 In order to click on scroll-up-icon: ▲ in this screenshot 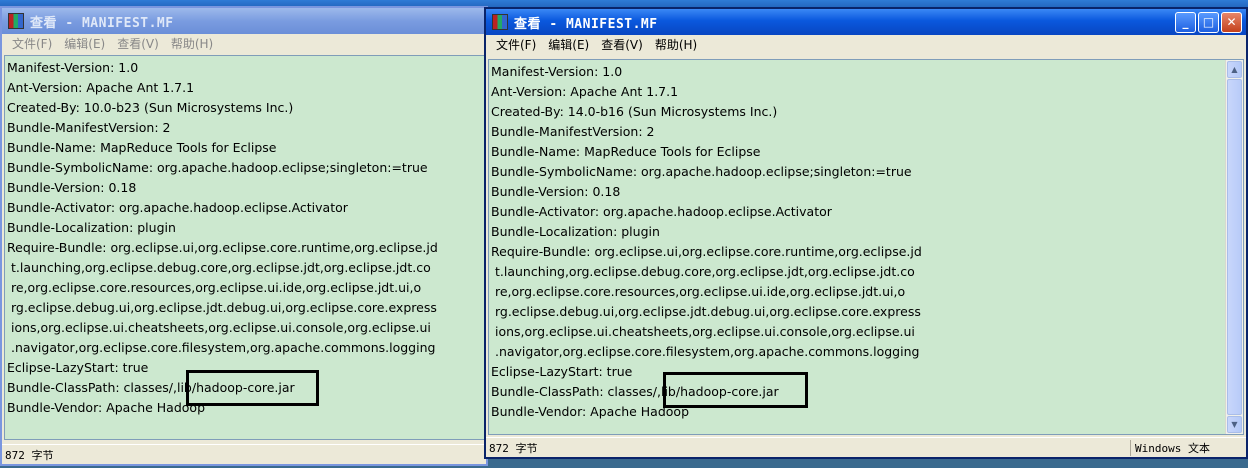, I will do `click(1234, 69)`.